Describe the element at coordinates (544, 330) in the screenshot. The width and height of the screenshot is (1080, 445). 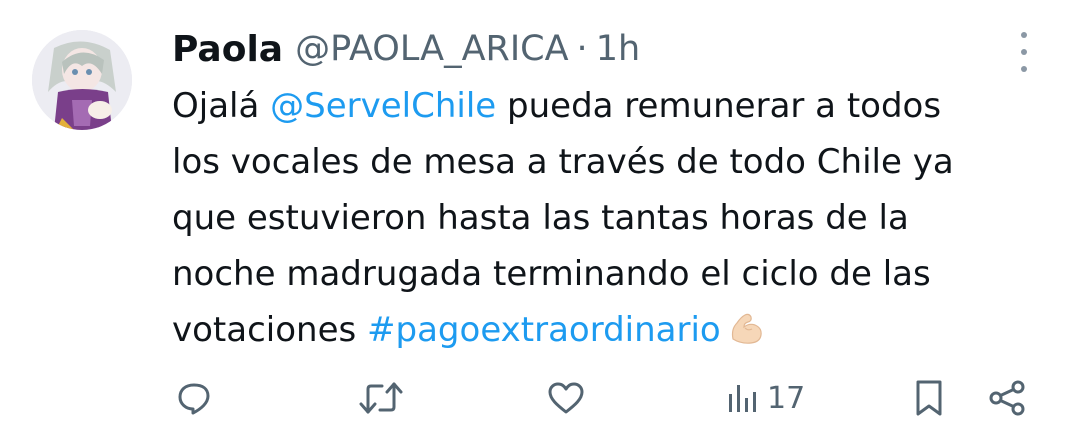
I see `hashtag-link: #pagoextraordinario` at that location.